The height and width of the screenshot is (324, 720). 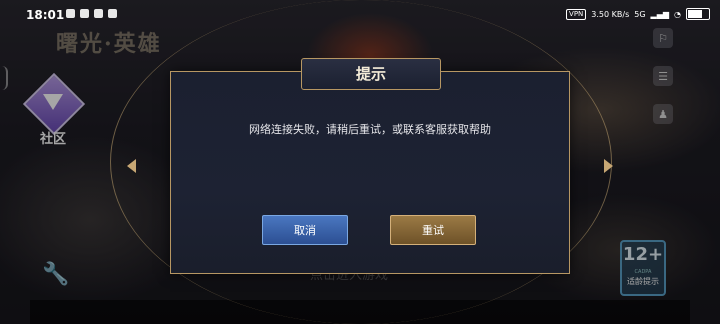 I want to click on dialog-message: 网络连接失败，请稍后重试，或联系客服获取帮助, so click(x=370, y=129).